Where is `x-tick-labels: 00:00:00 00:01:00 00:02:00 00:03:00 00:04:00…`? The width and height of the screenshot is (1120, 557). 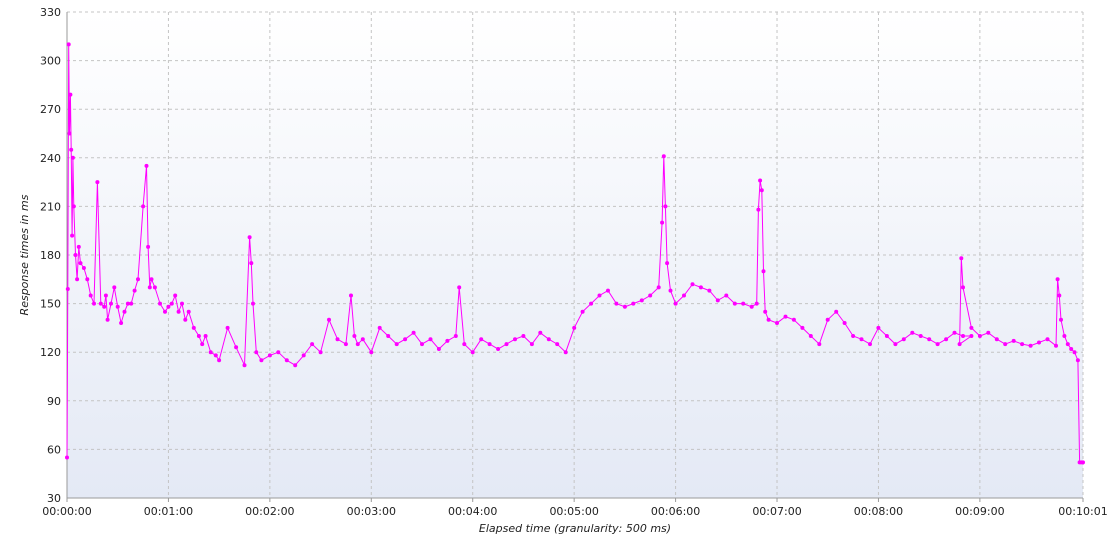
x-tick-labels: 00:00:00 00:01:00 00:02:00 00:03:00 00:04:00… is located at coordinates (574, 511).